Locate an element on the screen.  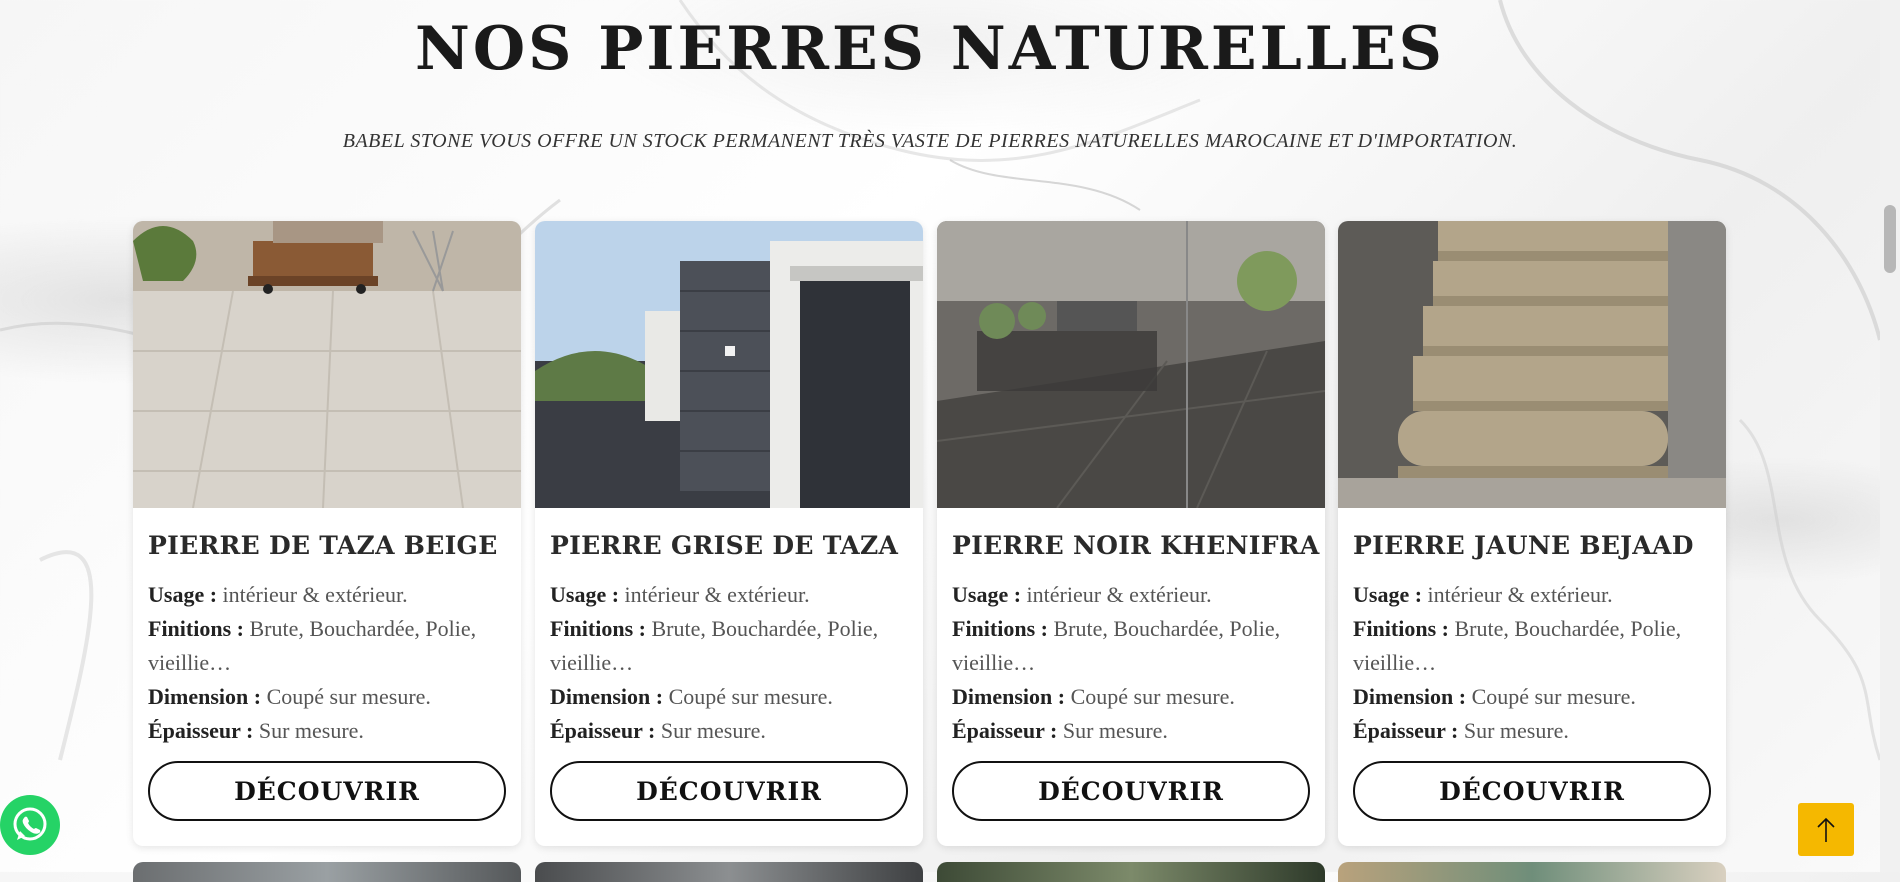
product-image-taza-beige is located at coordinates (327, 364).